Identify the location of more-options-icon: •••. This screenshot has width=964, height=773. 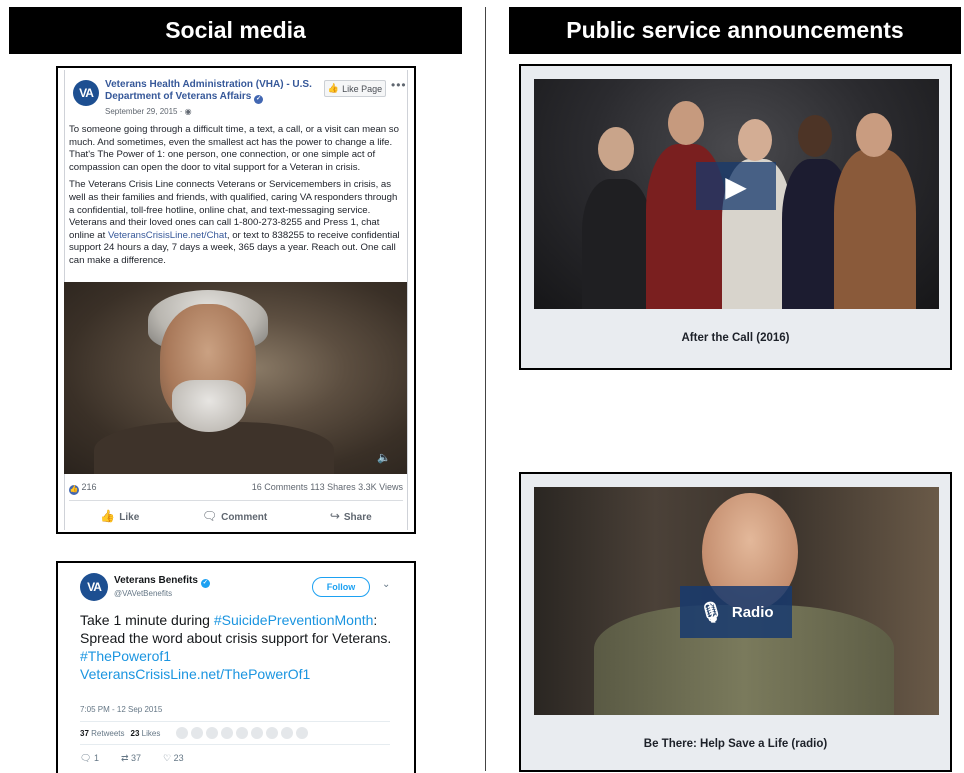
(399, 85).